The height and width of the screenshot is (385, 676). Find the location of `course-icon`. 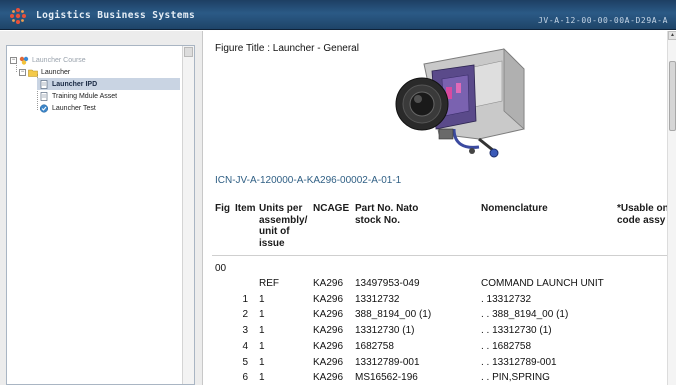

course-icon is located at coordinates (24, 60).